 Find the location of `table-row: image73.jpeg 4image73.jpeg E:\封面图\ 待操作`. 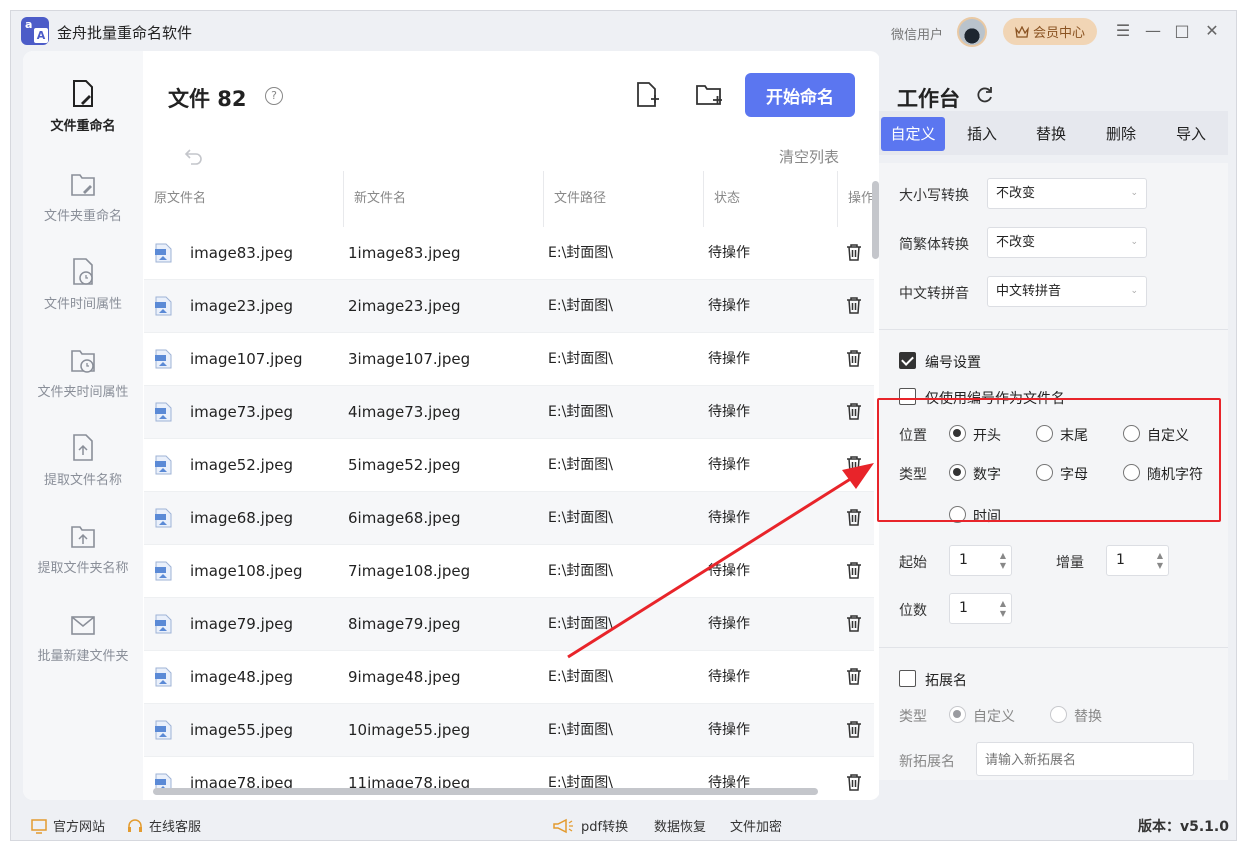

table-row: image73.jpeg 4image73.jpeg E:\封面图\ 待操作 is located at coordinates (509, 412).